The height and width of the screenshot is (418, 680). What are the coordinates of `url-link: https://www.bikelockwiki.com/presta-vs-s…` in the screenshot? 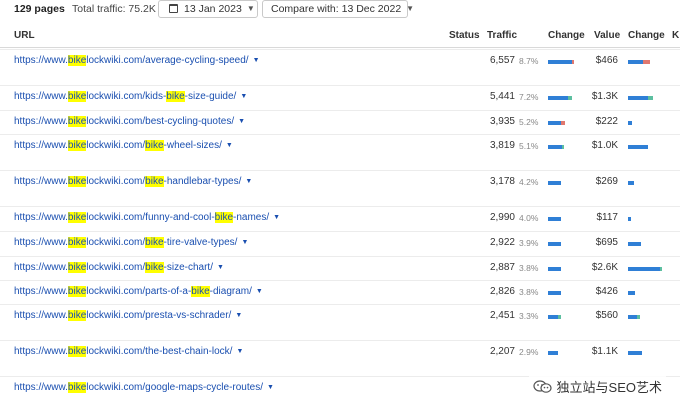 It's located at (128, 315).